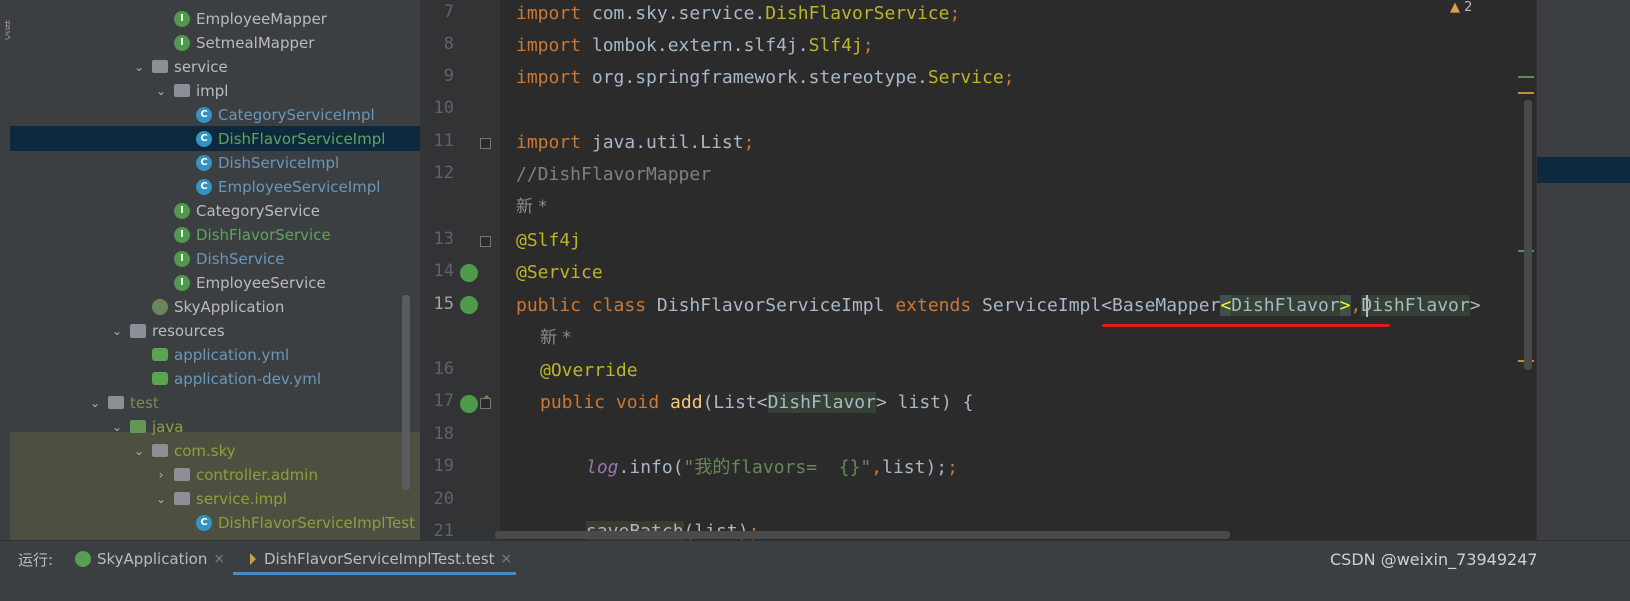 Image resolution: width=1630 pixels, height=601 pixels. What do you see at coordinates (316, 522) in the screenshot?
I see `tree-row-label: DishFlavorServiceImplTest` at bounding box center [316, 522].